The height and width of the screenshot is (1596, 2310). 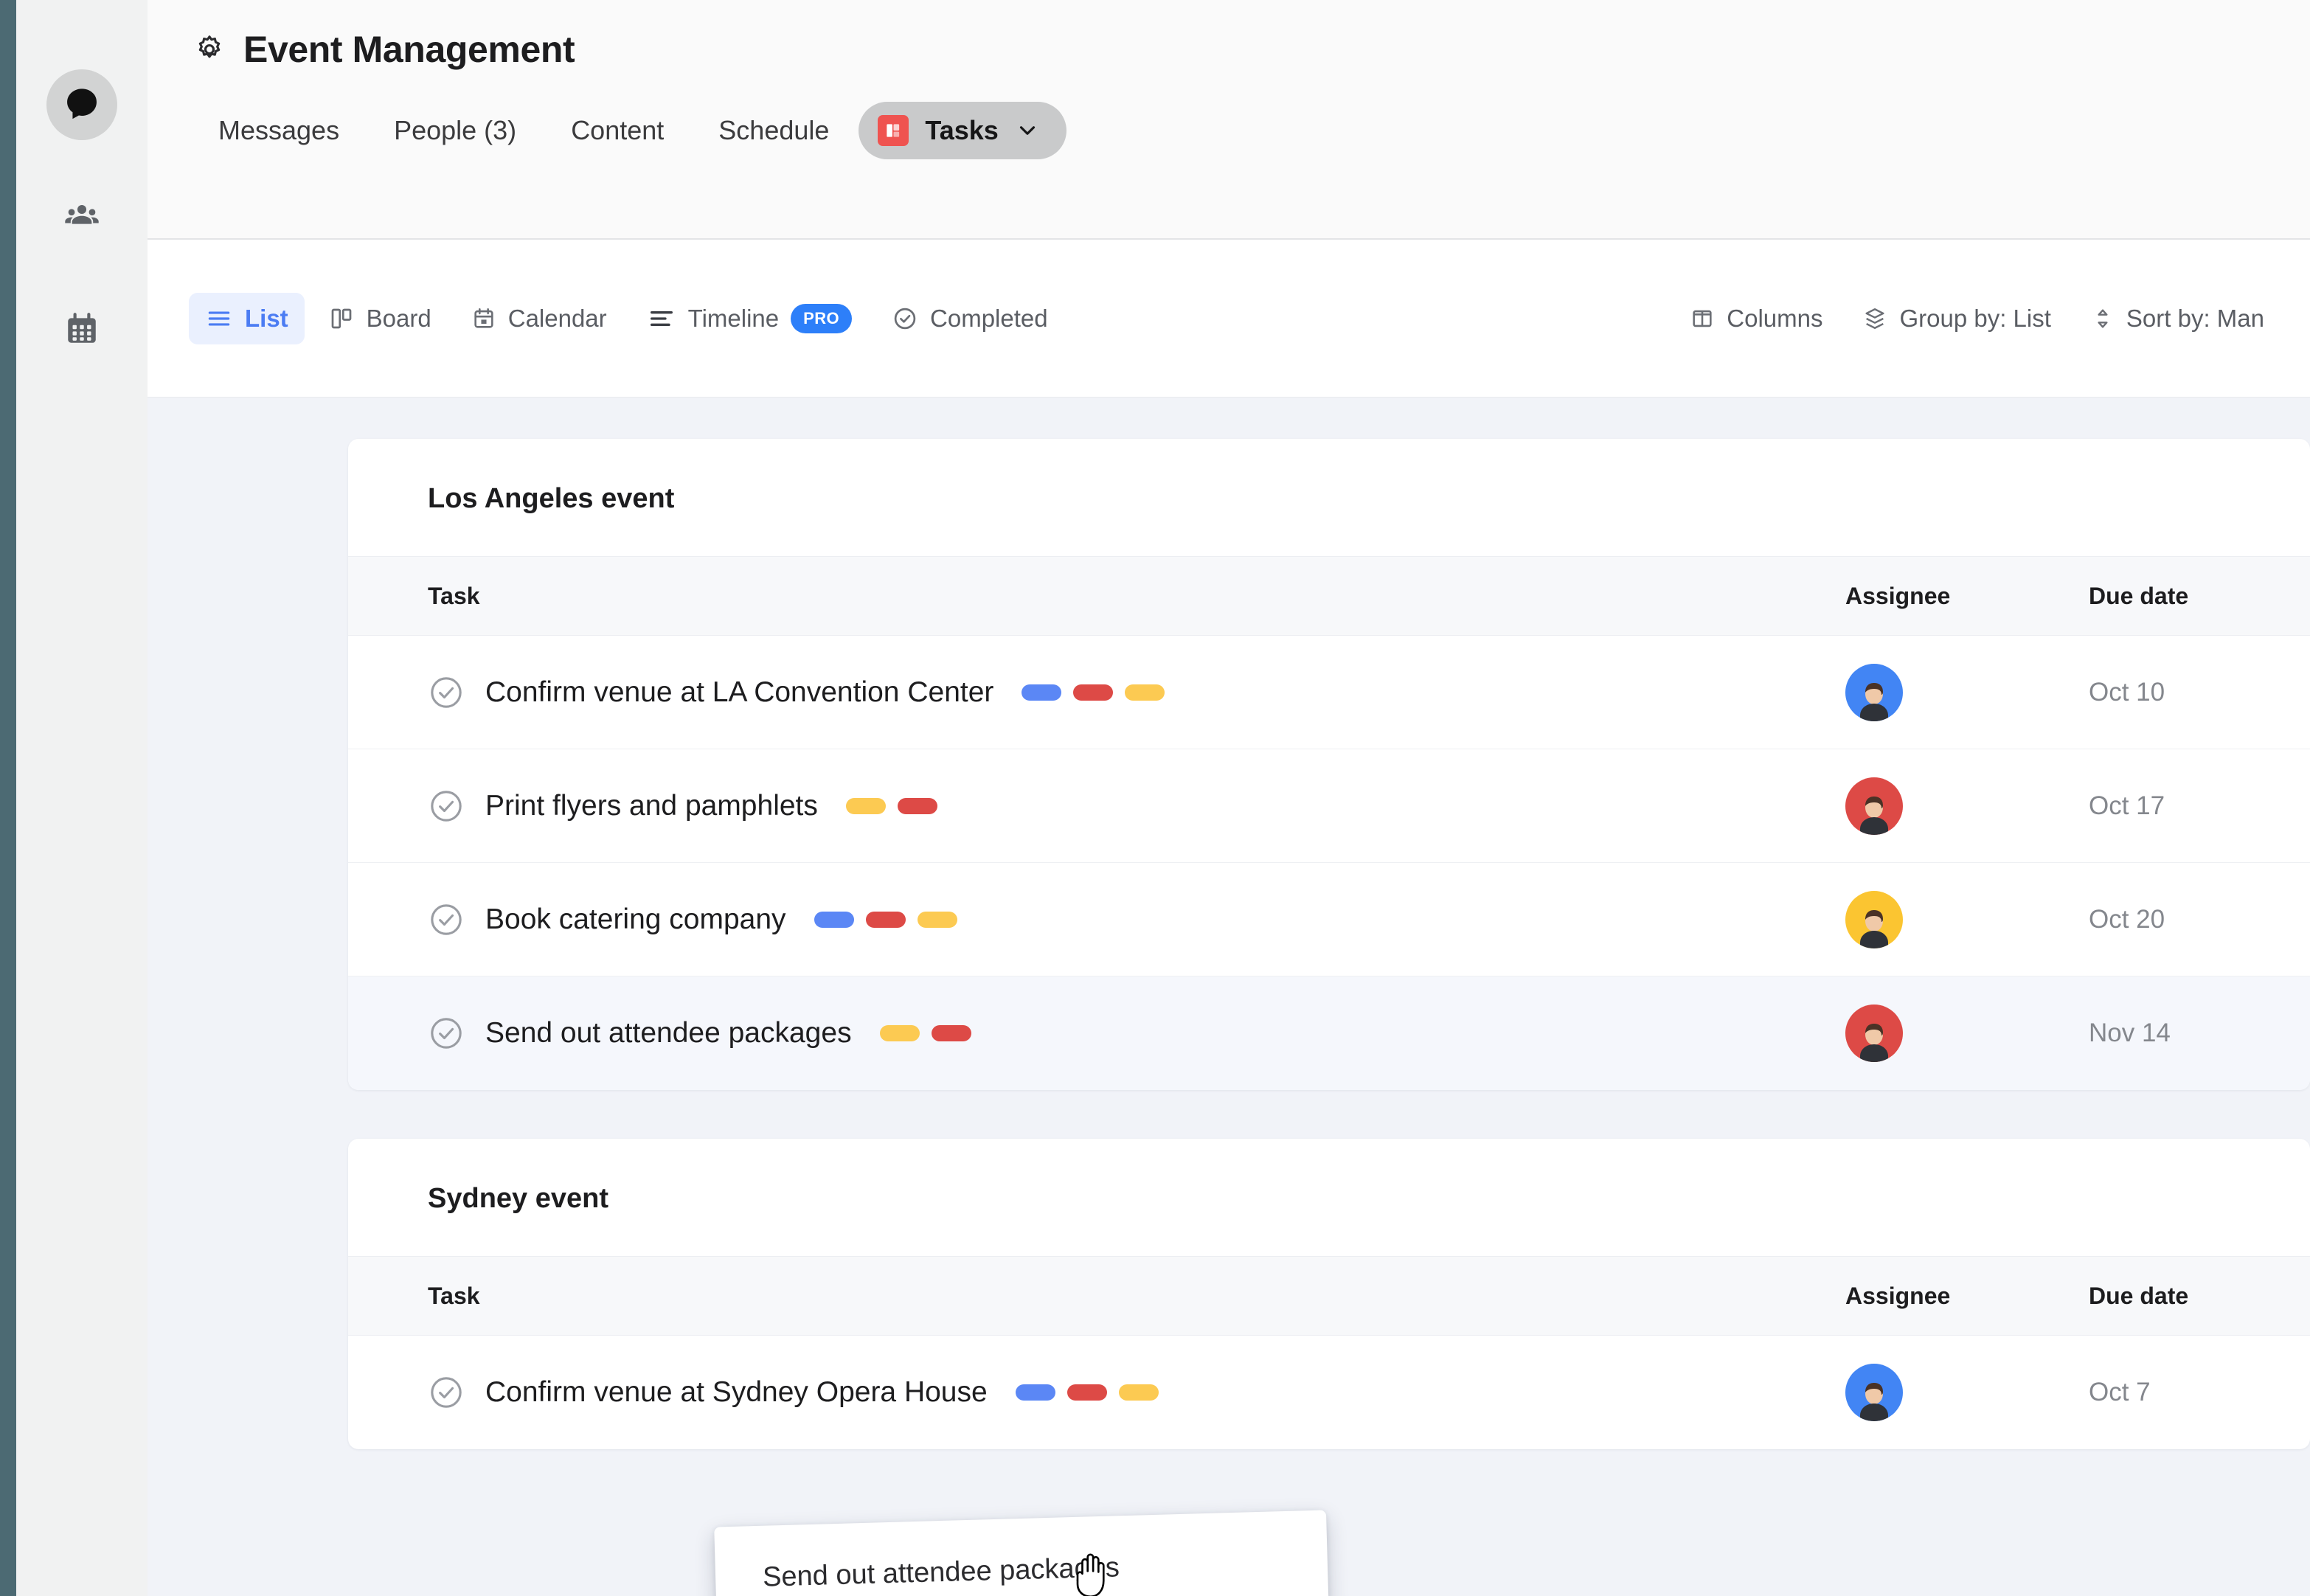 What do you see at coordinates (2103, 318) in the screenshot?
I see `sort-icon` at bounding box center [2103, 318].